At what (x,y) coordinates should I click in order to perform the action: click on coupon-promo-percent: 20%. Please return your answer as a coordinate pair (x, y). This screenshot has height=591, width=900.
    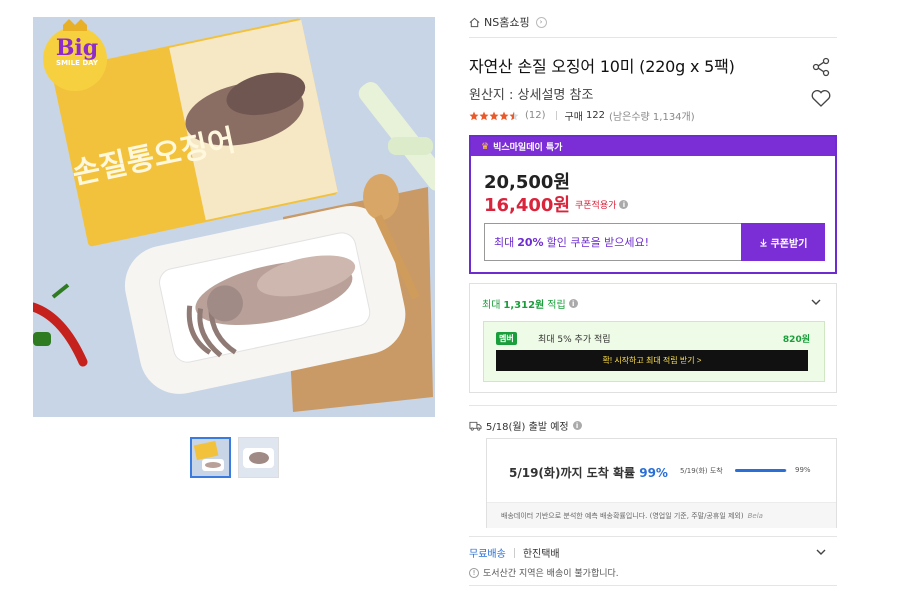
    Looking at the image, I should click on (530, 242).